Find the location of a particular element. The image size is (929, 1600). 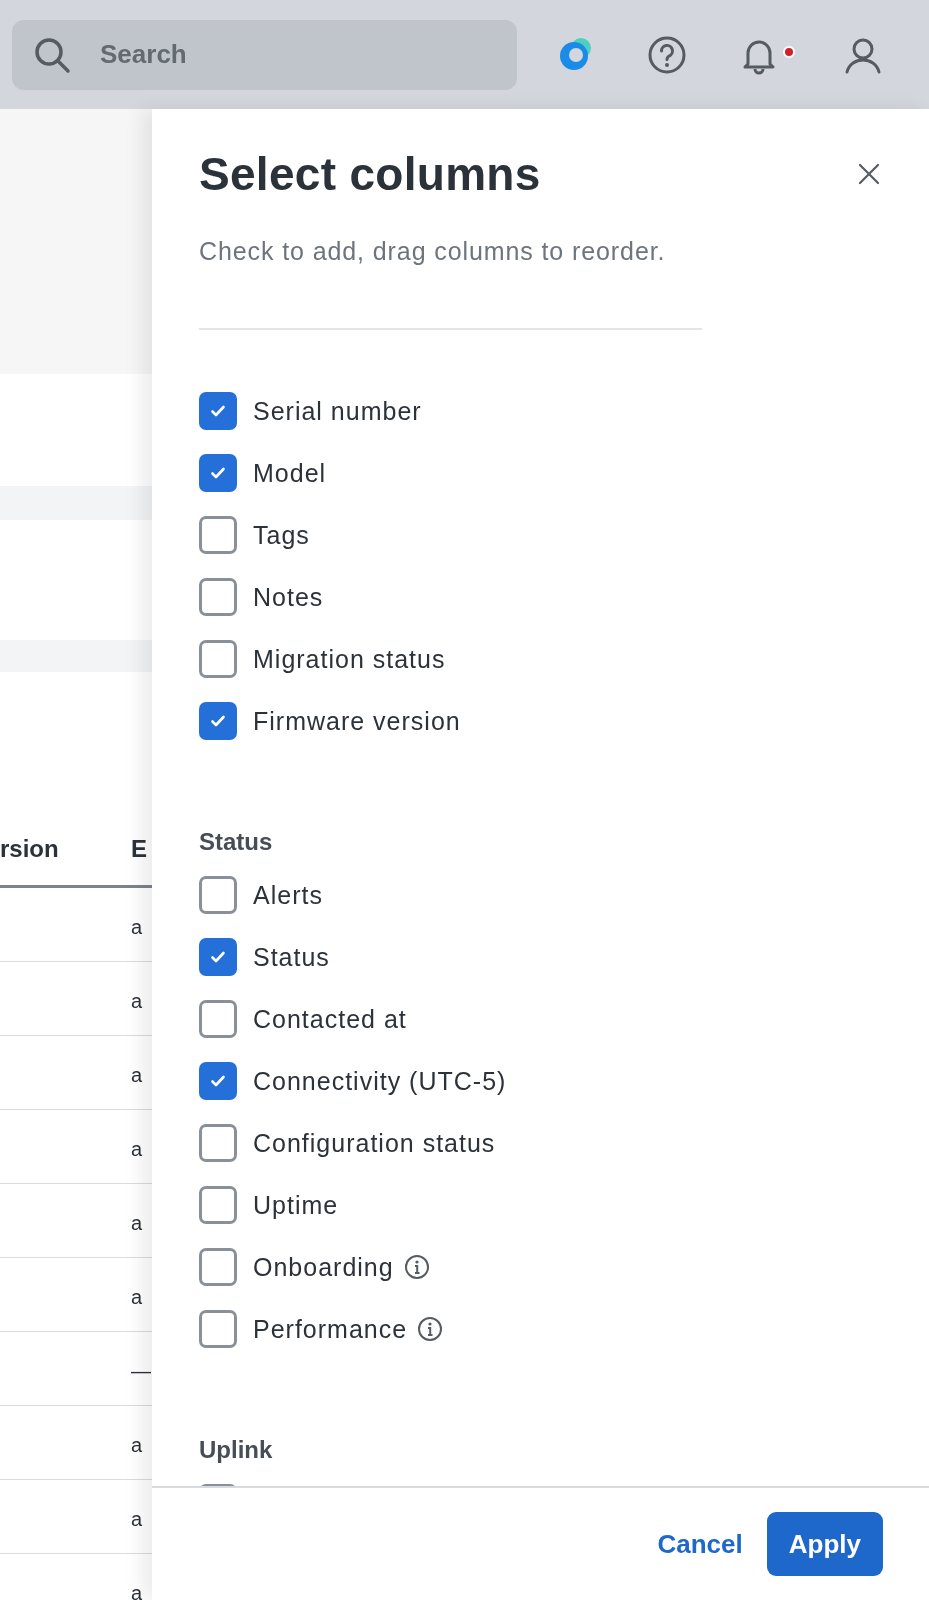

column-option: Firmware version is located at coordinates (357, 721).